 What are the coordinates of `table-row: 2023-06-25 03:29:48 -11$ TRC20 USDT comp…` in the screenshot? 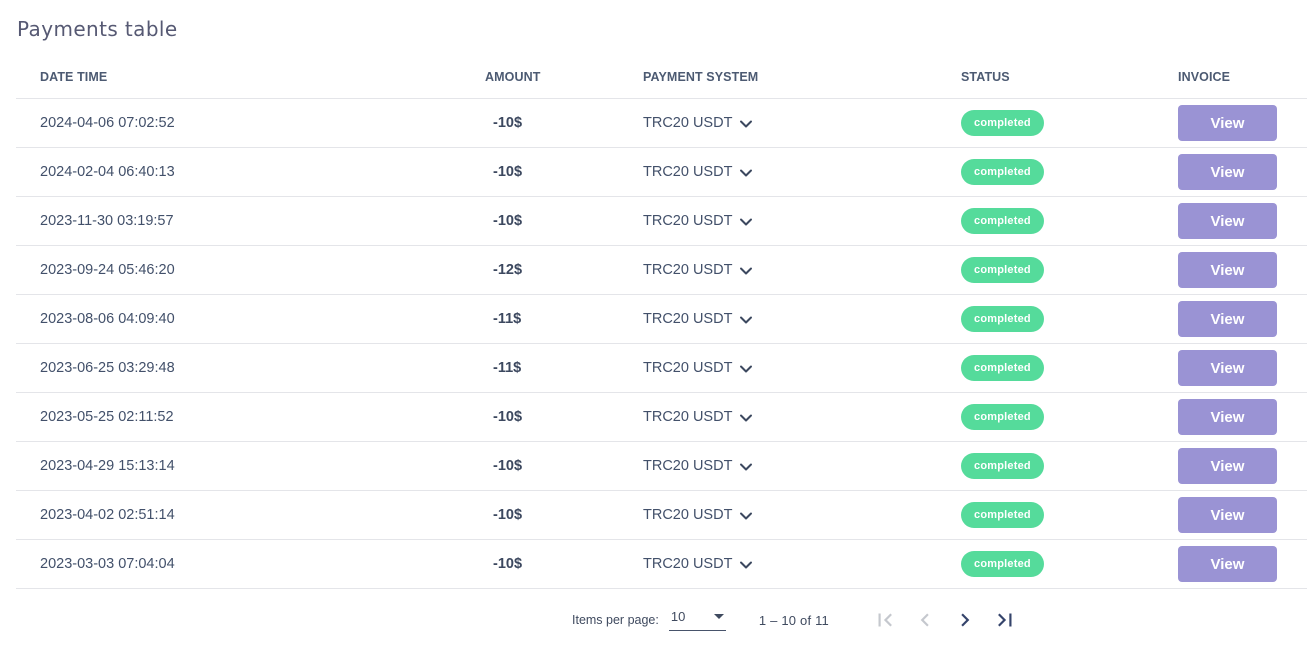 It's located at (661, 368).